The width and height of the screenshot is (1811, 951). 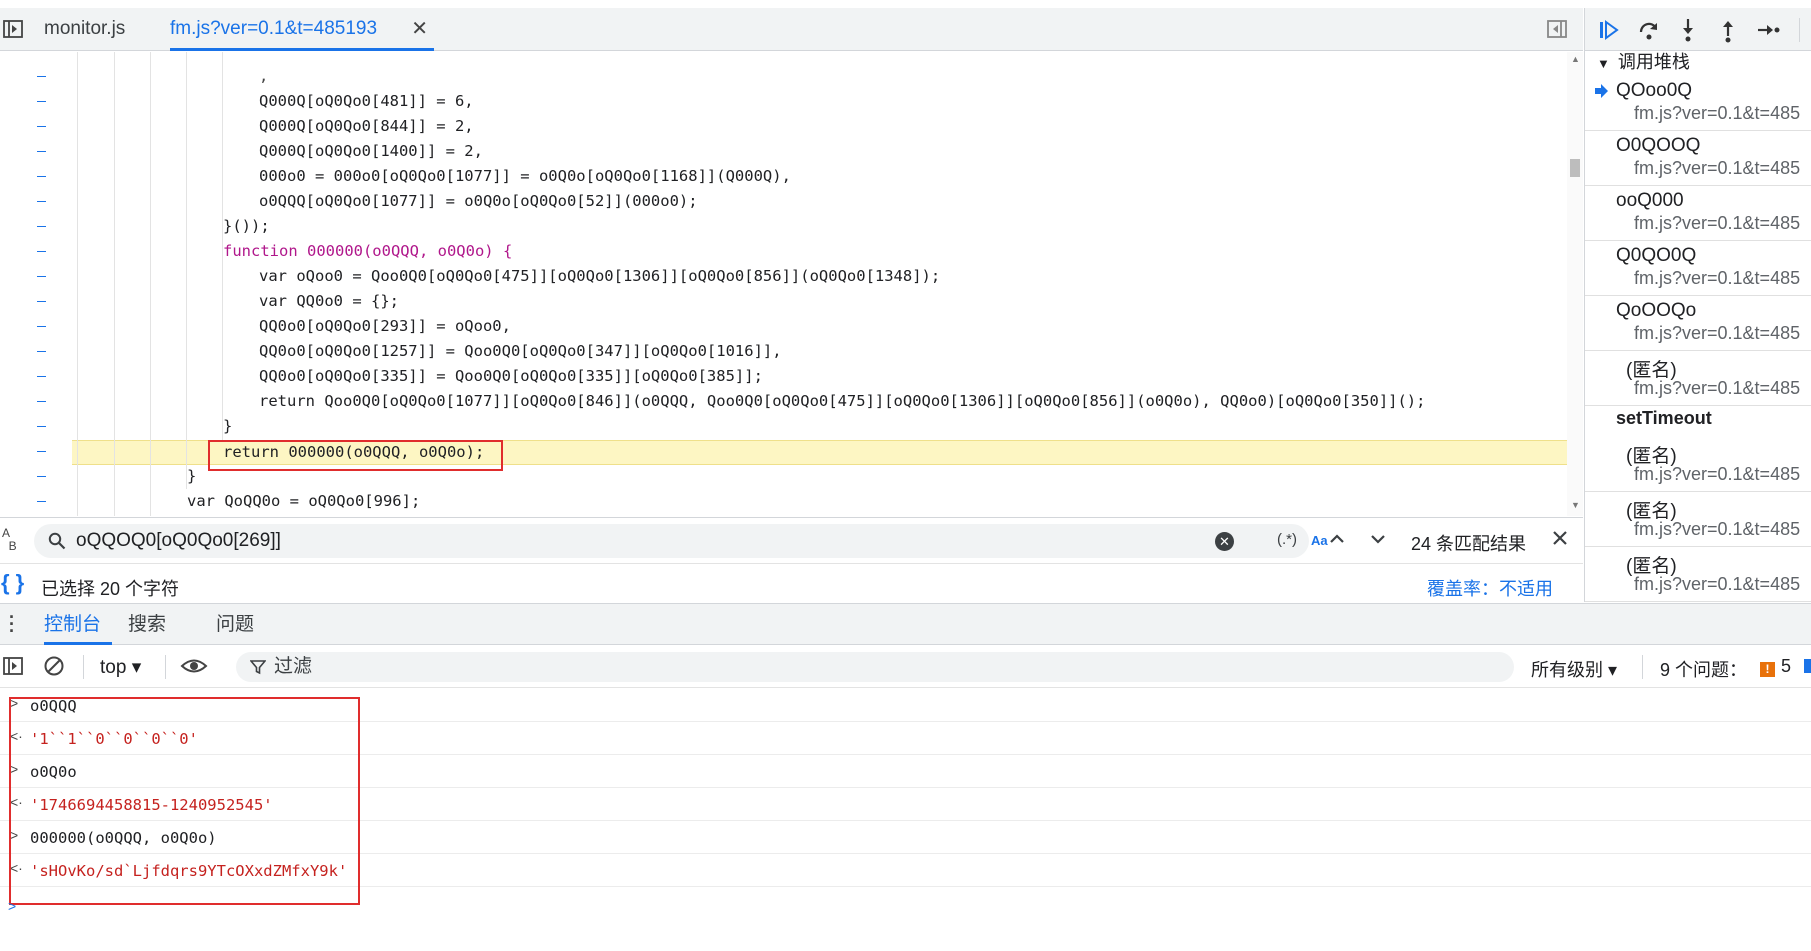 What do you see at coordinates (13, 29) in the screenshot?
I see `navigator-toggle-icon` at bounding box center [13, 29].